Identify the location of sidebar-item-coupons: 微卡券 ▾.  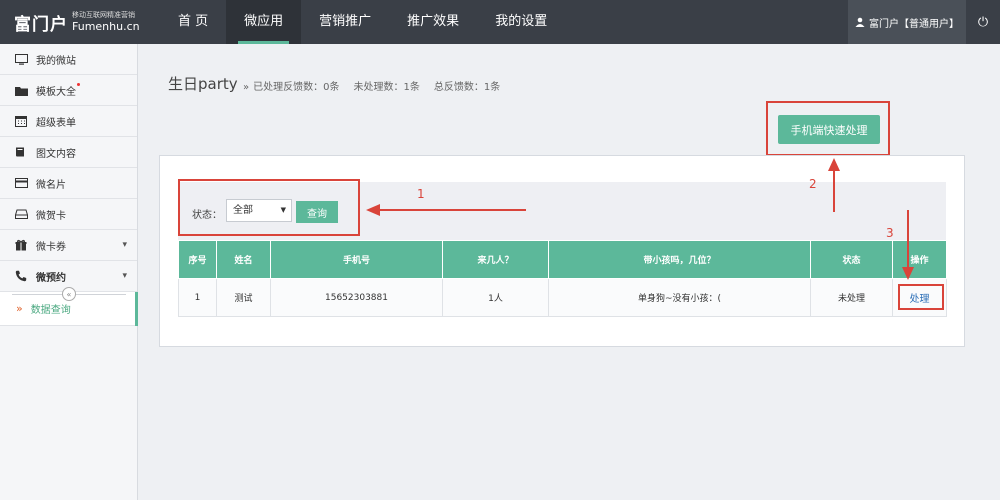
(68, 245).